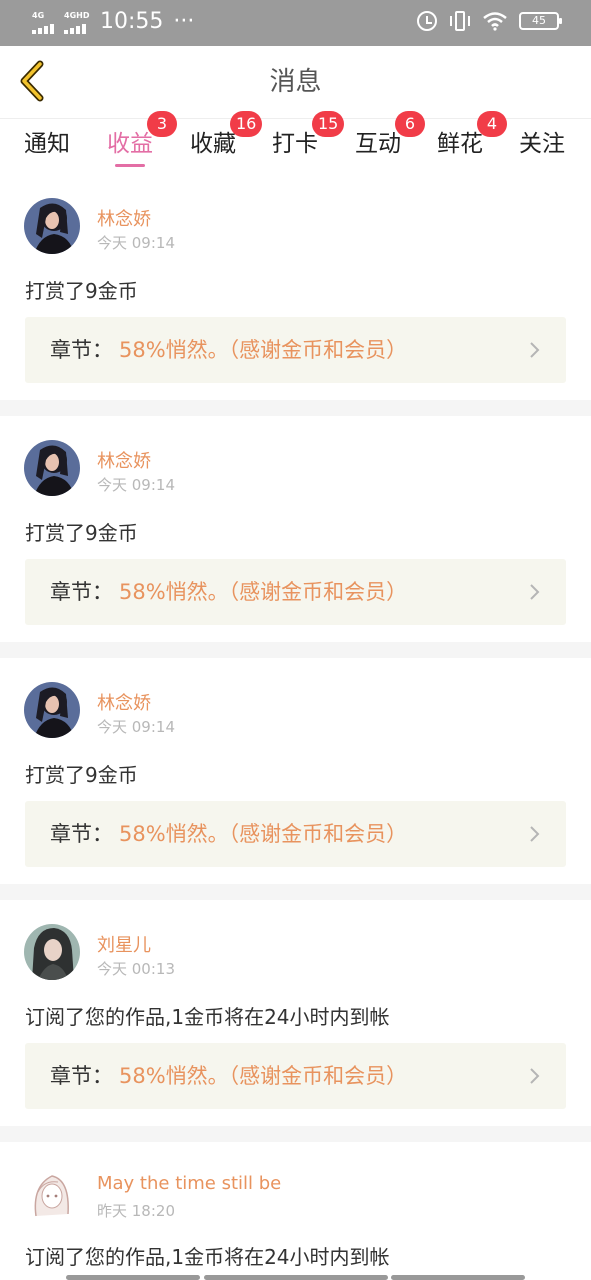 The image size is (591, 1280). I want to click on alarm-icon, so click(427, 21).